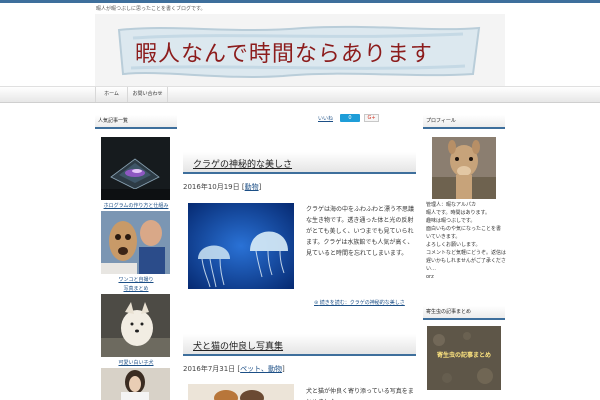 The width and height of the screenshot is (600, 400). Describe the element at coordinates (136, 205) in the screenshot. I see `article-link-hologram: ホログラムの作り方と仕組み` at that location.